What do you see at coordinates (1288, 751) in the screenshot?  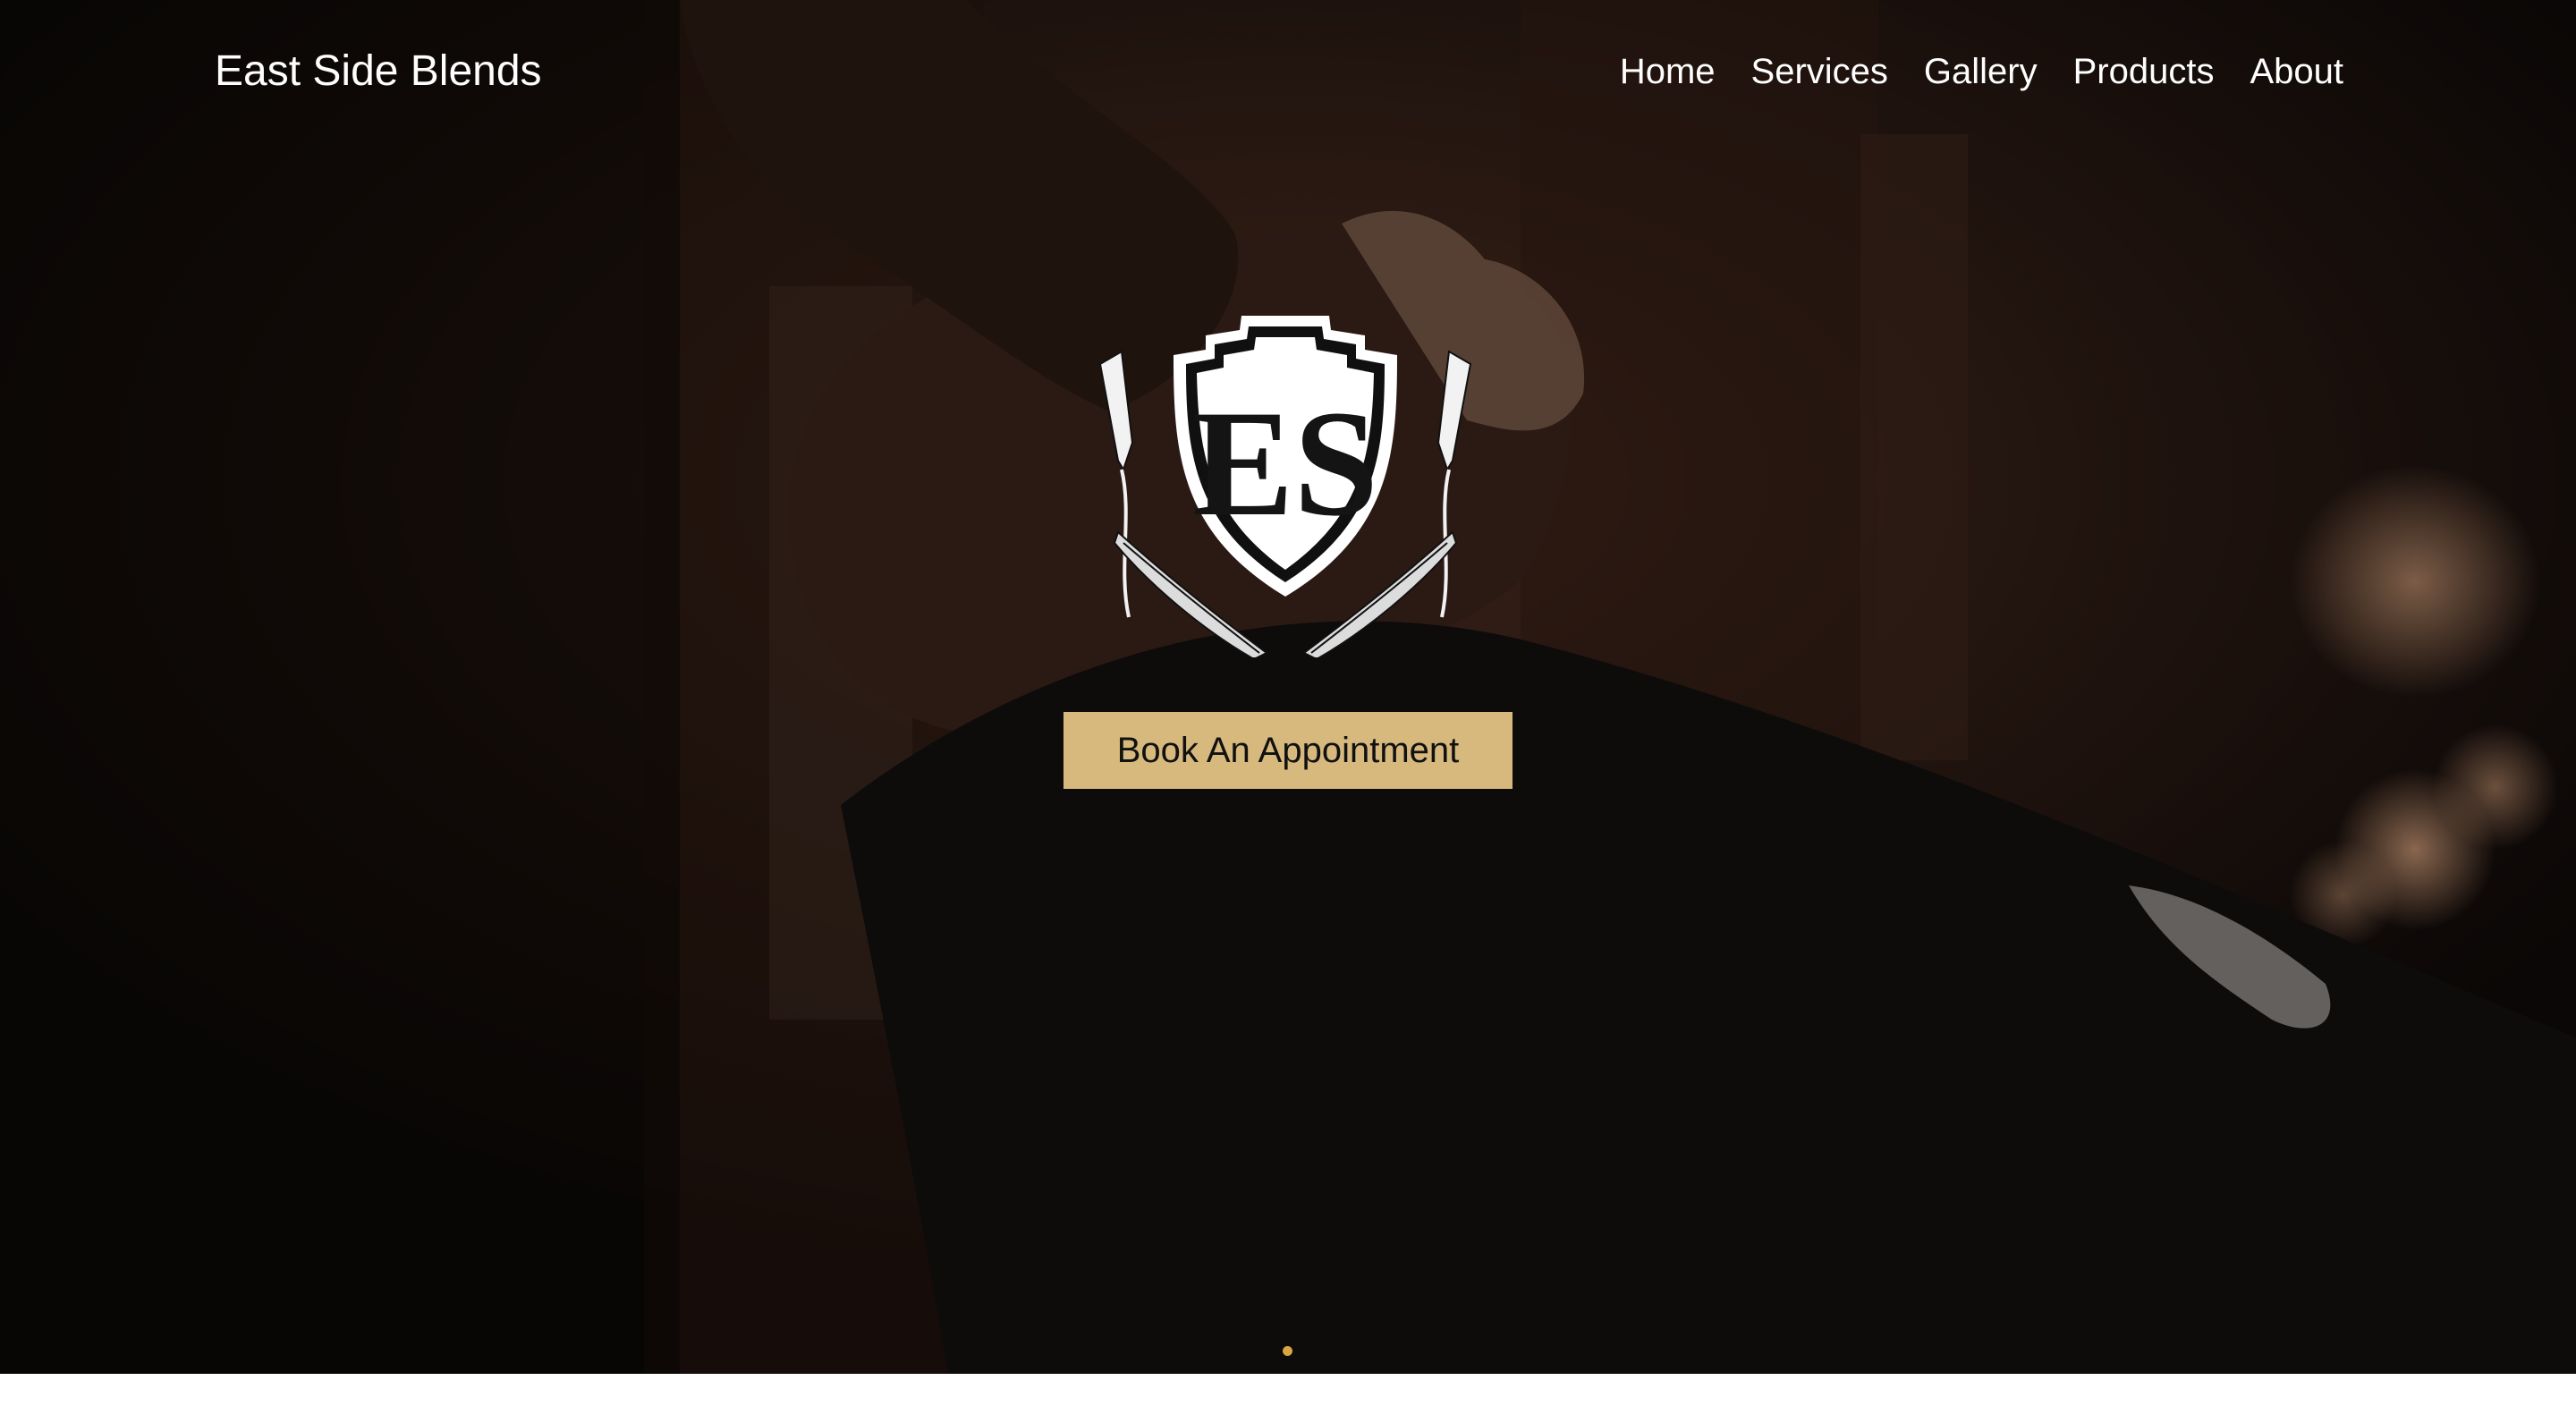 I see `book-appointment-button: Book An Appointment` at bounding box center [1288, 751].